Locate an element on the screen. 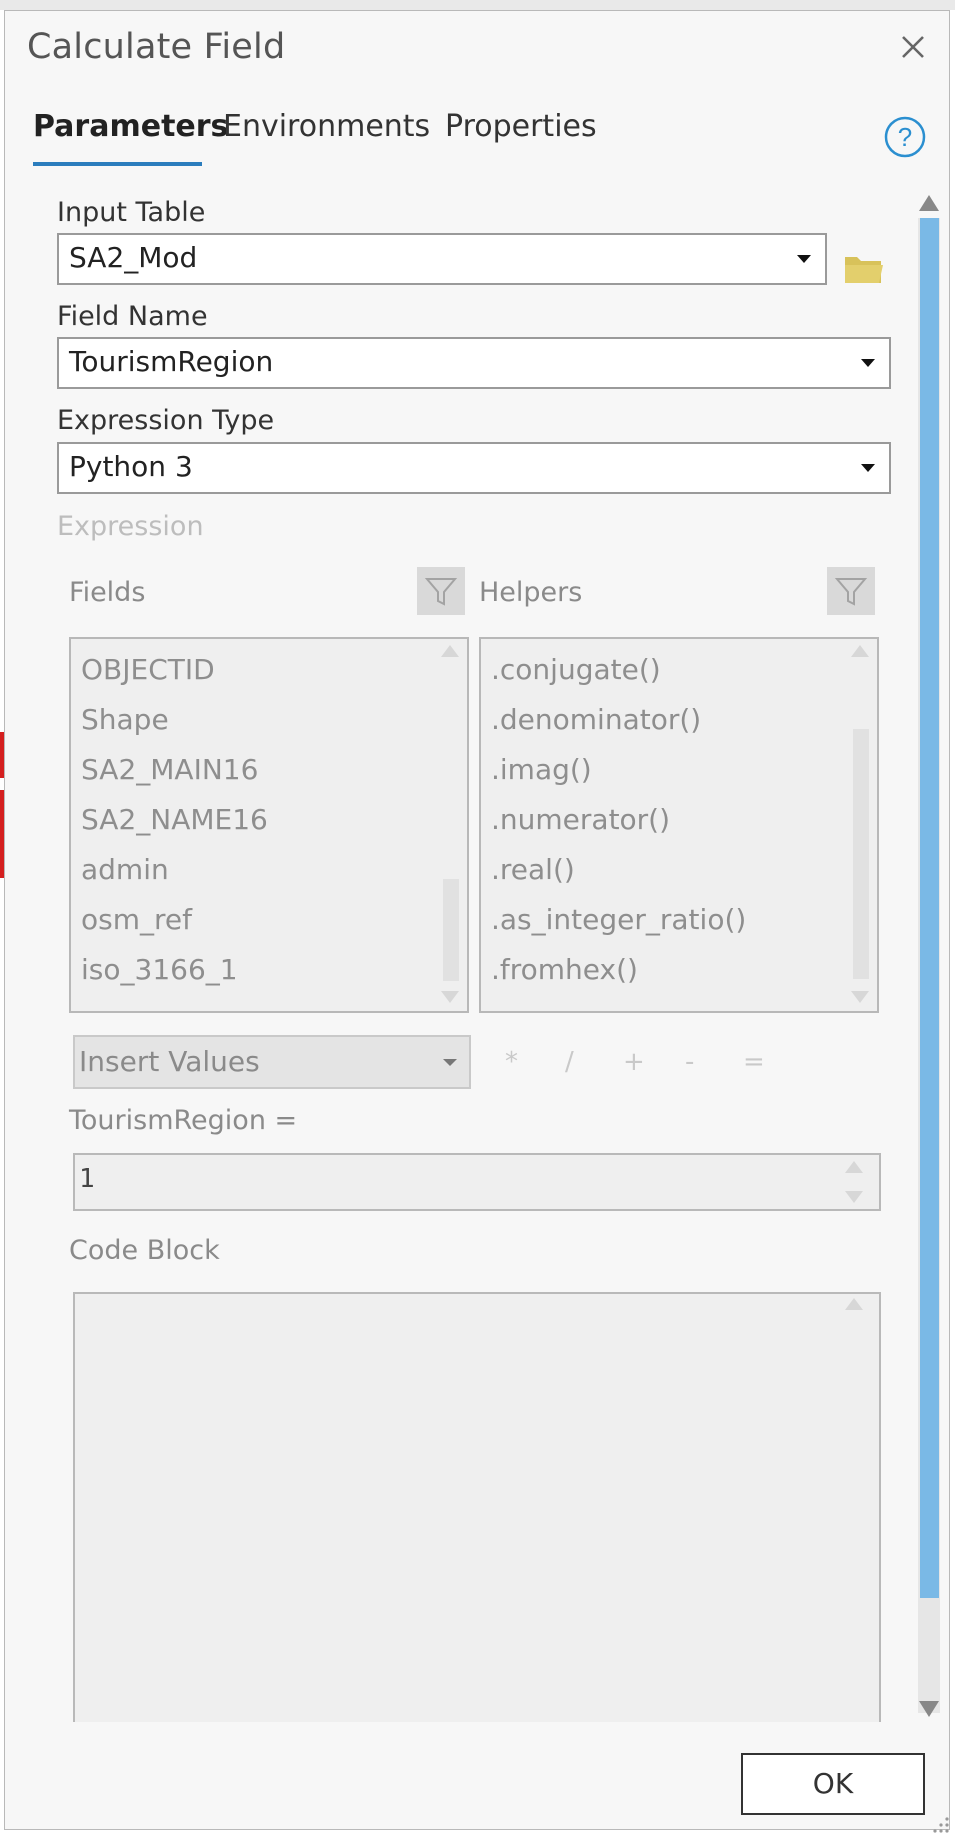 The width and height of the screenshot is (955, 1835). list-item: .denominator() is located at coordinates (596, 719).